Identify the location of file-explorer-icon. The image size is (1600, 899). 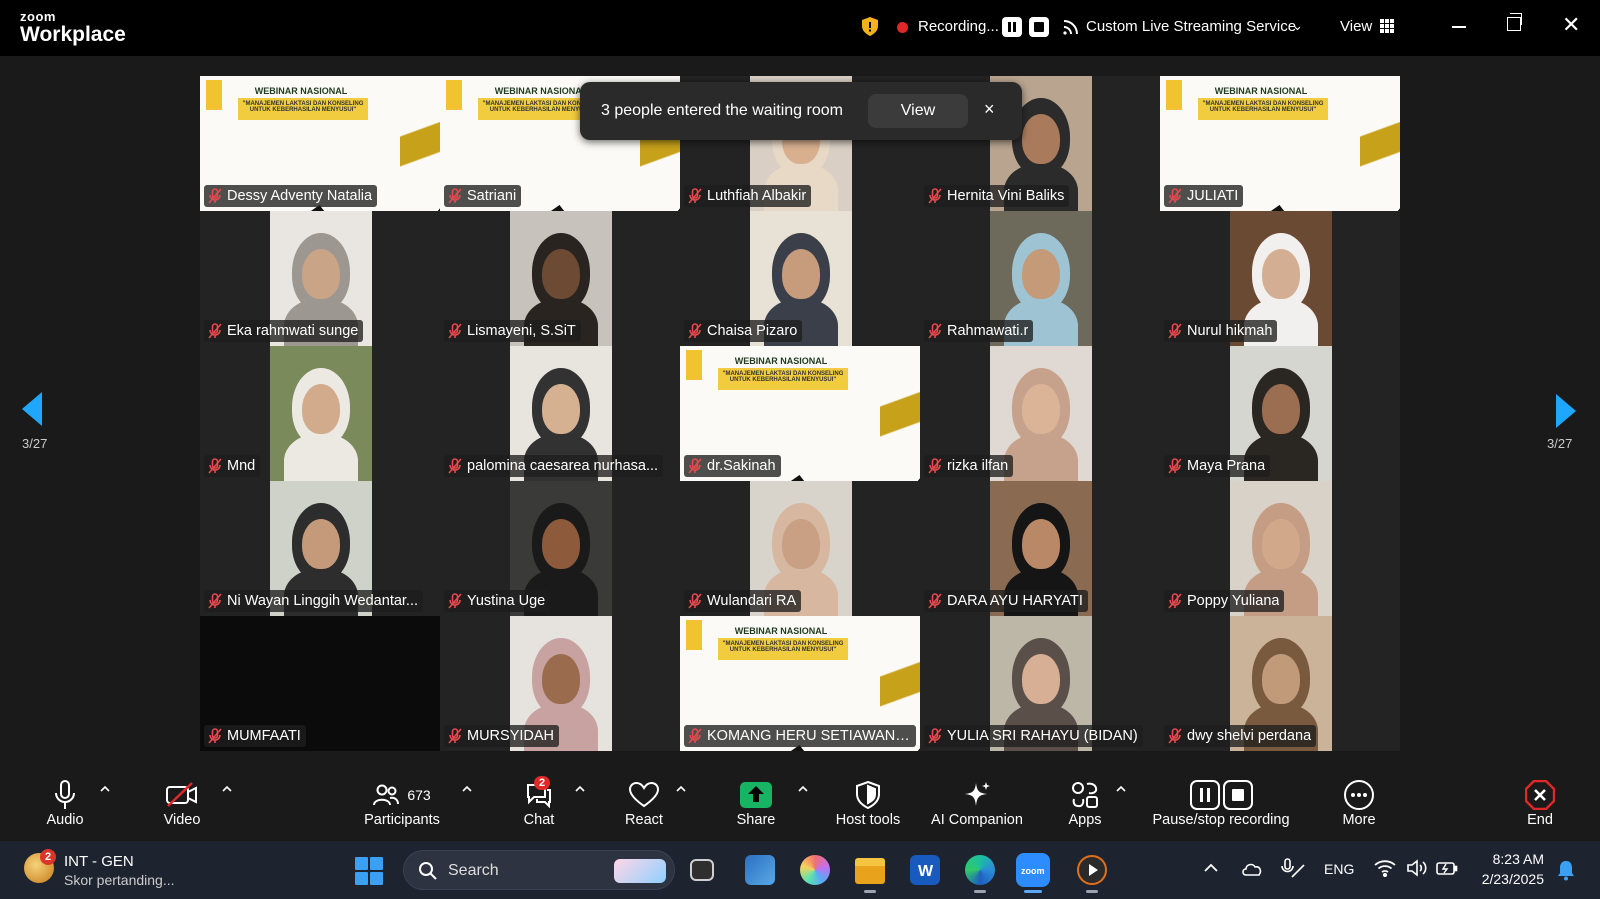
(870, 871).